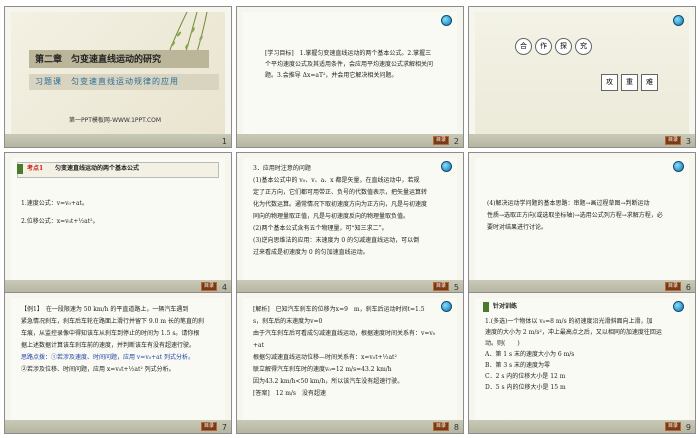 This screenshot has width=700, height=438. I want to click on text-line: s，刹车后的末速度为v=0, so click(288, 321).